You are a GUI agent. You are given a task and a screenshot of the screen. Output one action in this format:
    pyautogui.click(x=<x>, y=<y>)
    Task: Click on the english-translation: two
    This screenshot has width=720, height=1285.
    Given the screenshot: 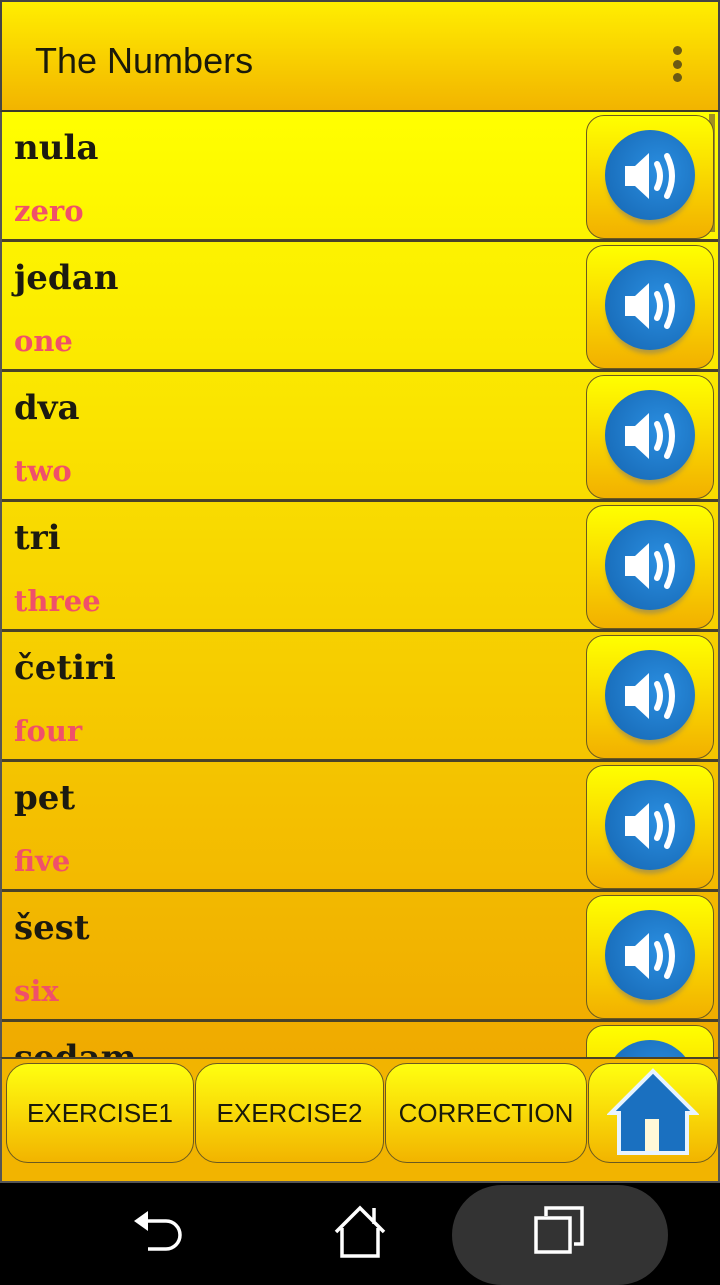 What is the action you would take?
    pyautogui.click(x=43, y=471)
    